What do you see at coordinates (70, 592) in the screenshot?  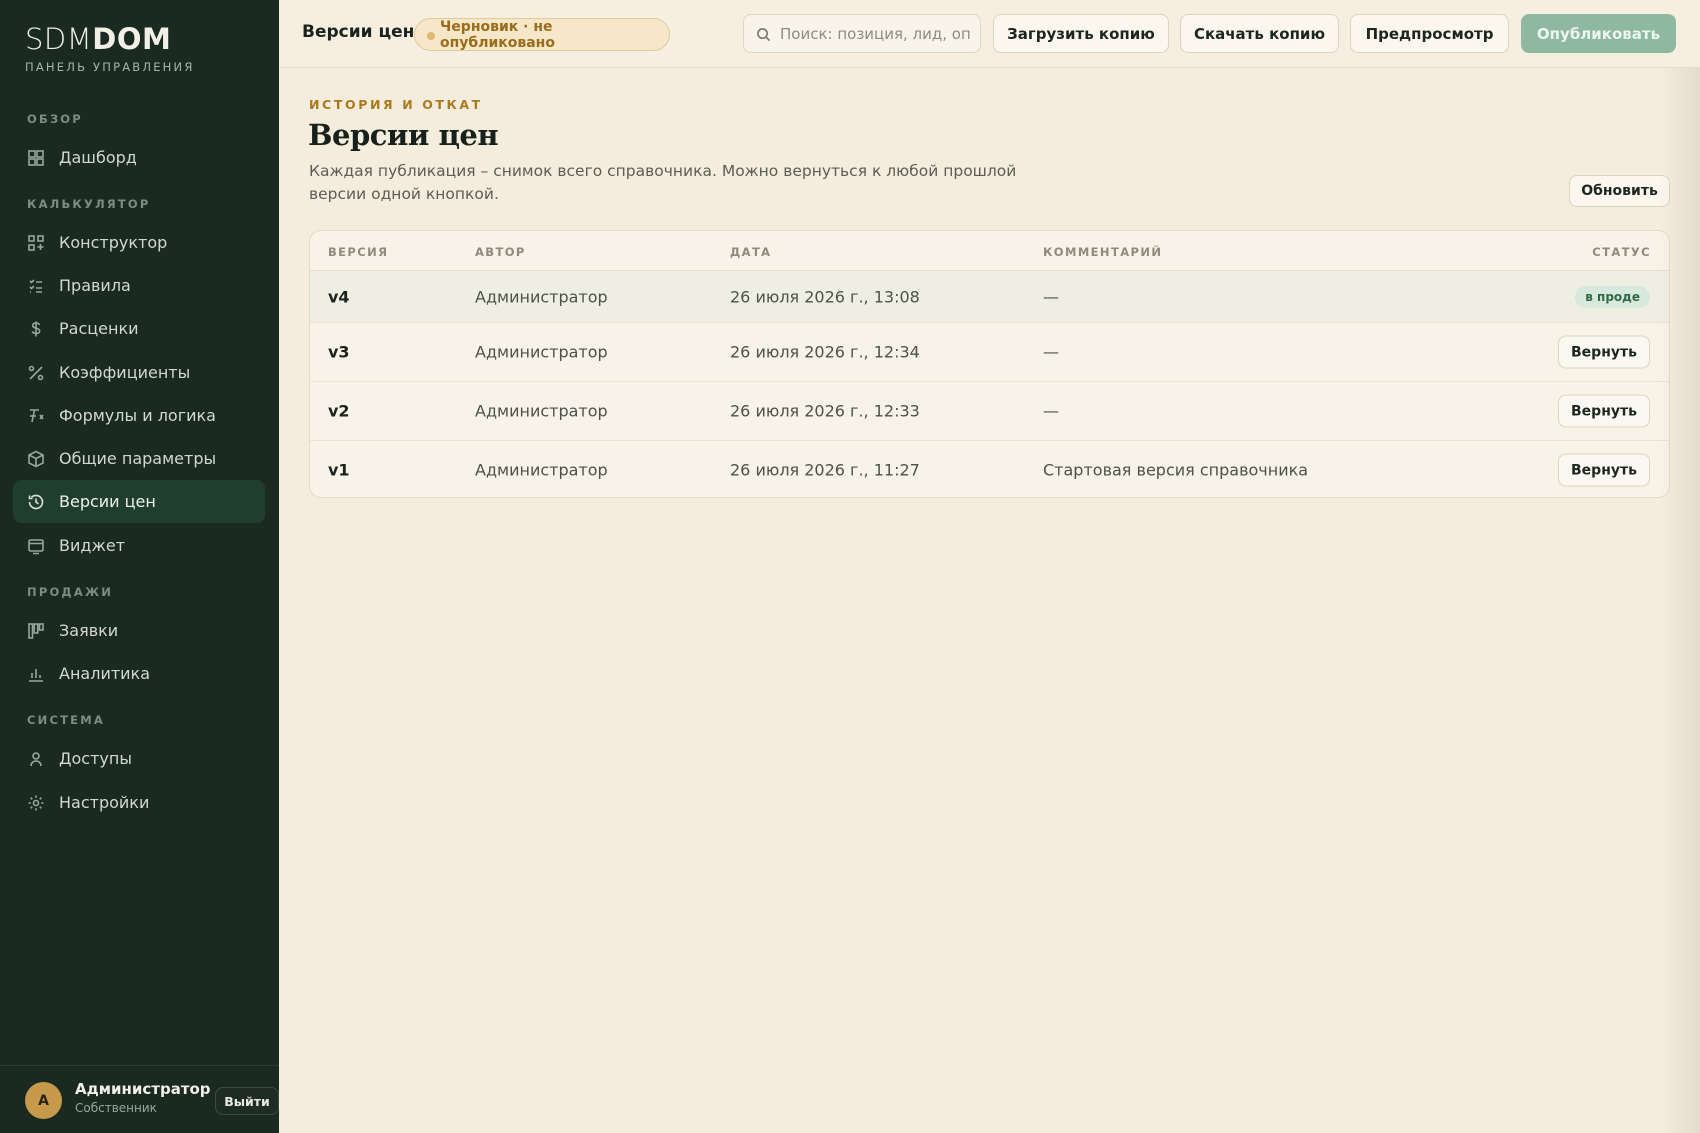 I see `section-sales: ПРОДАЖИ` at bounding box center [70, 592].